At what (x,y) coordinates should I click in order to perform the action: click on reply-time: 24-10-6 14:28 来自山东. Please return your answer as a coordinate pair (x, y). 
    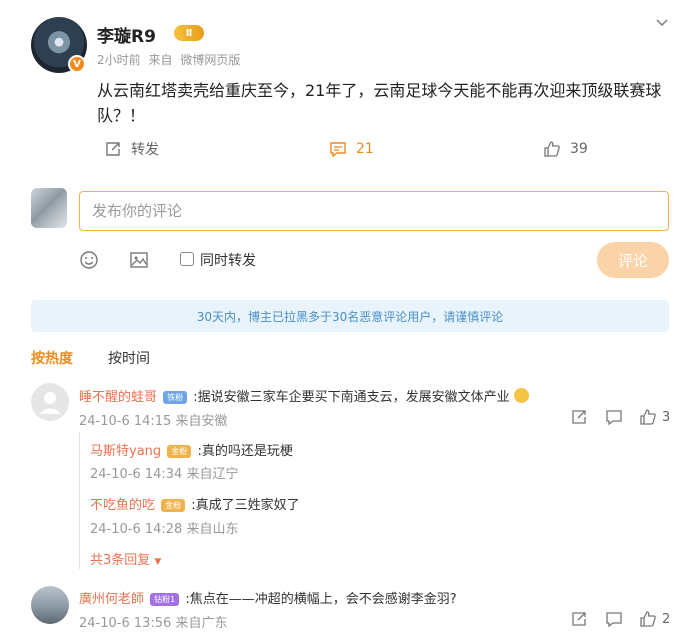
    Looking at the image, I should click on (164, 529).